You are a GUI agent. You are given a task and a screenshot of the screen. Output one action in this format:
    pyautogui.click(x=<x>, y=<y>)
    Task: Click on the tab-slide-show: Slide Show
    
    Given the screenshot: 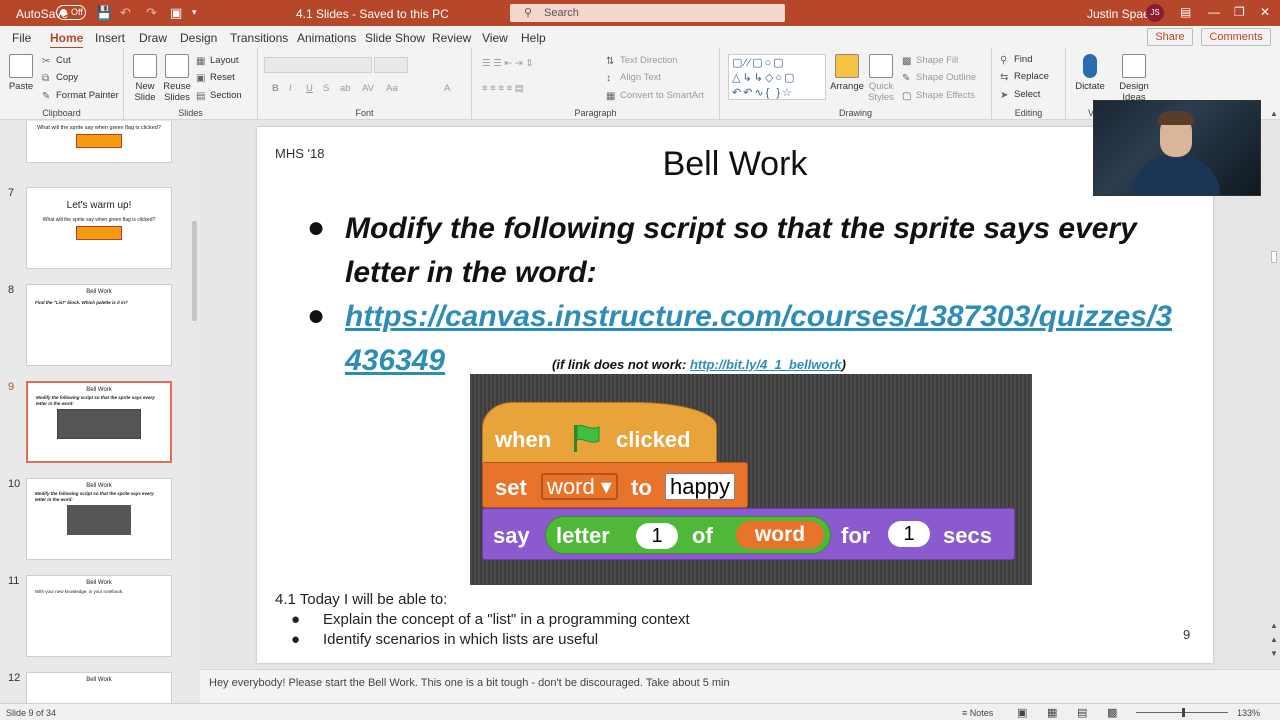 What is the action you would take?
    pyautogui.click(x=395, y=38)
    